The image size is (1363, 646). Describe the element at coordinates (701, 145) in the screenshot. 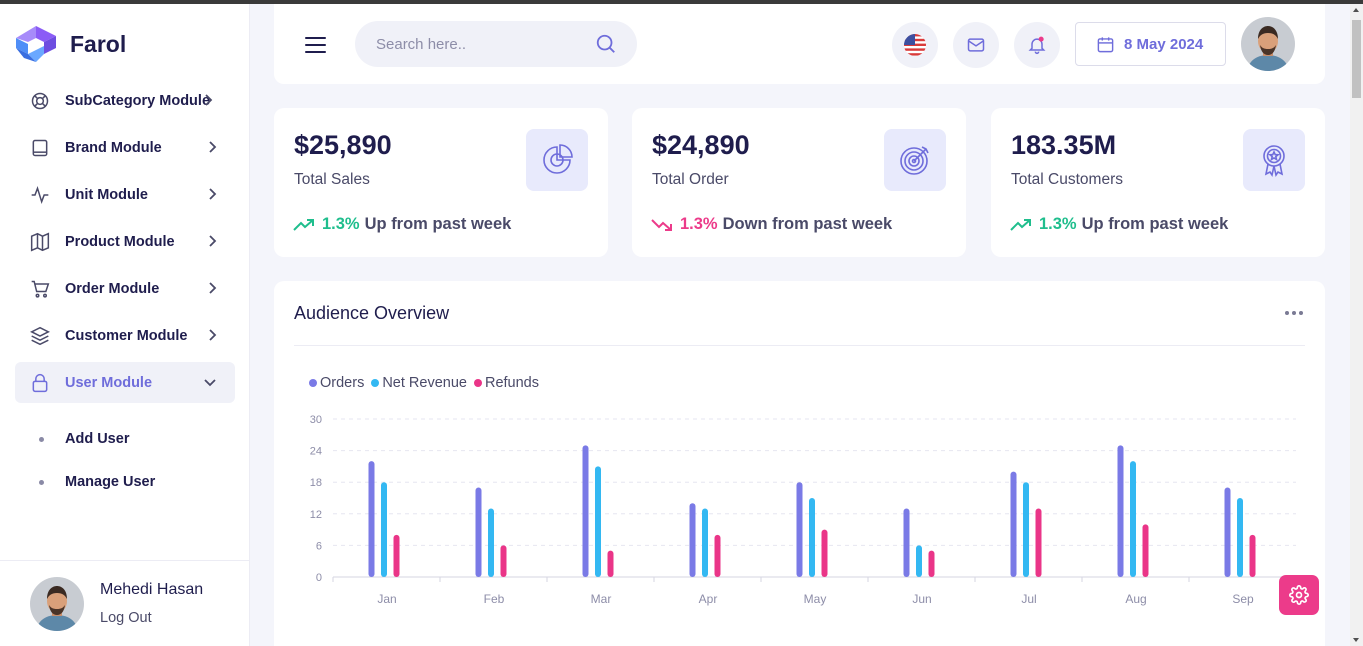

I see `stat-value: $24,890` at that location.